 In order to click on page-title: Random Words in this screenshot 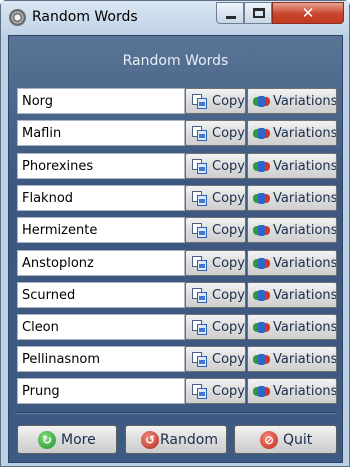, I will do `click(175, 61)`.